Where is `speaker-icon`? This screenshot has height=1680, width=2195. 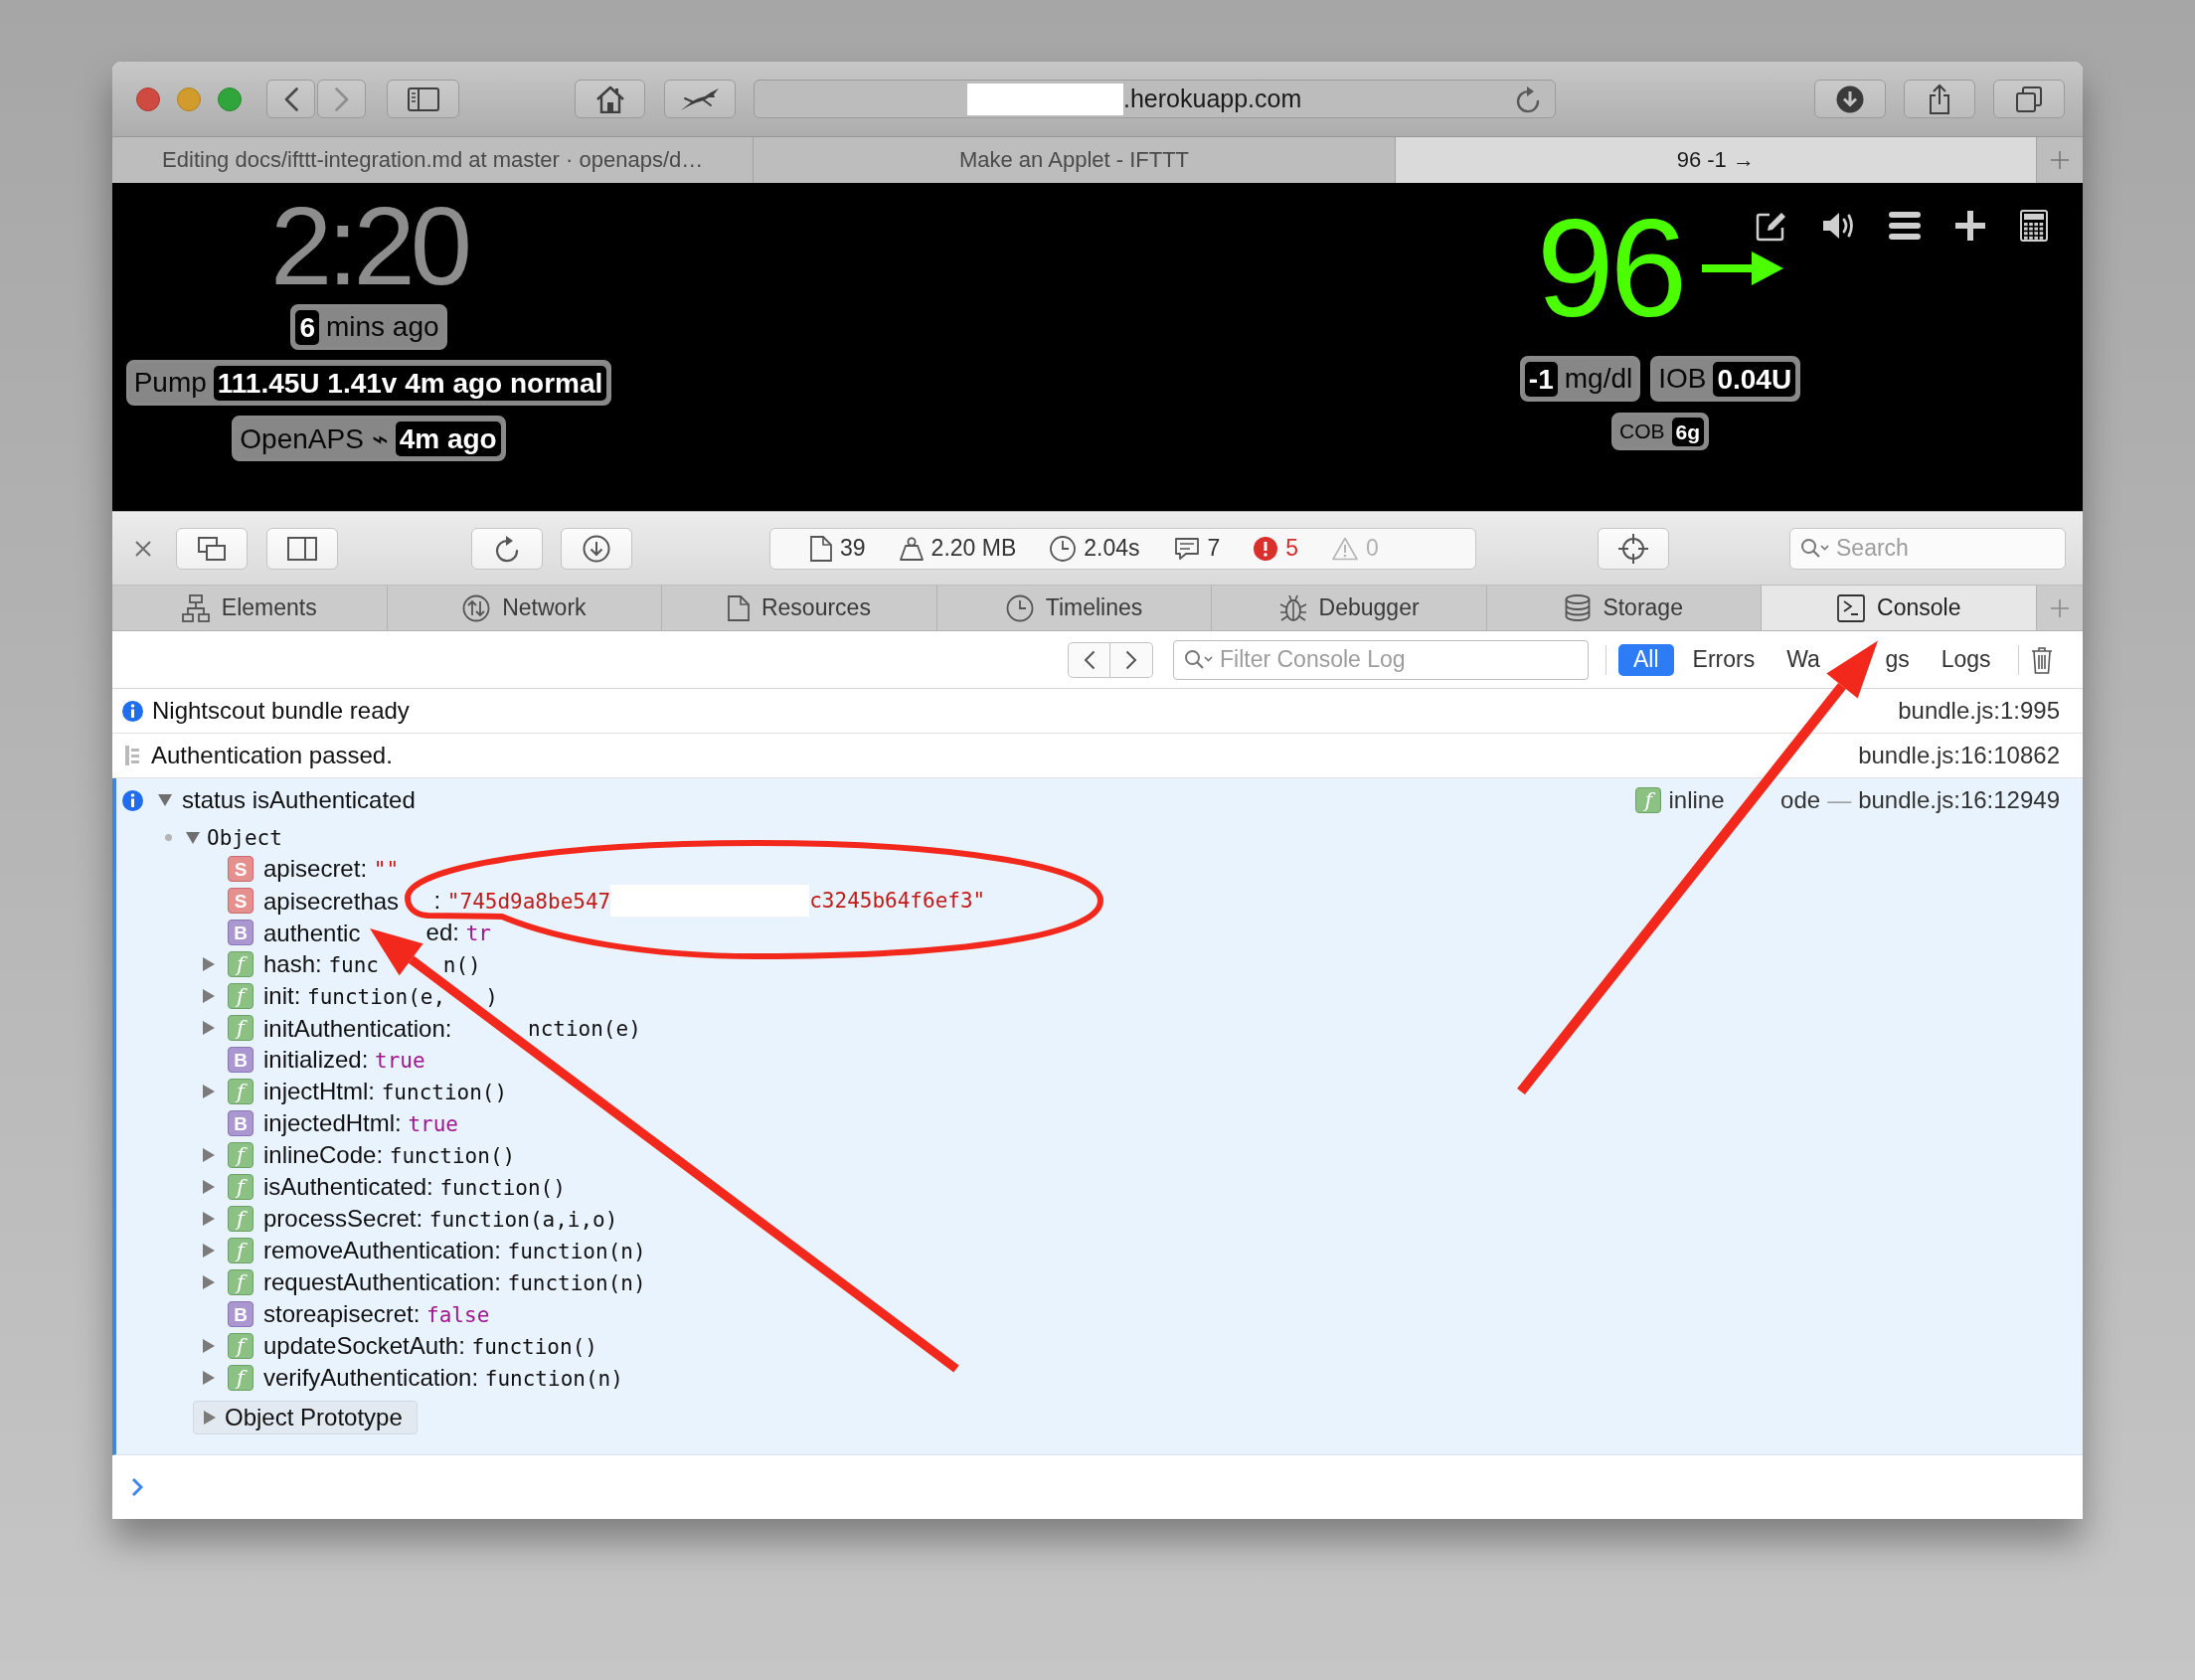
speaker-icon is located at coordinates (1838, 226).